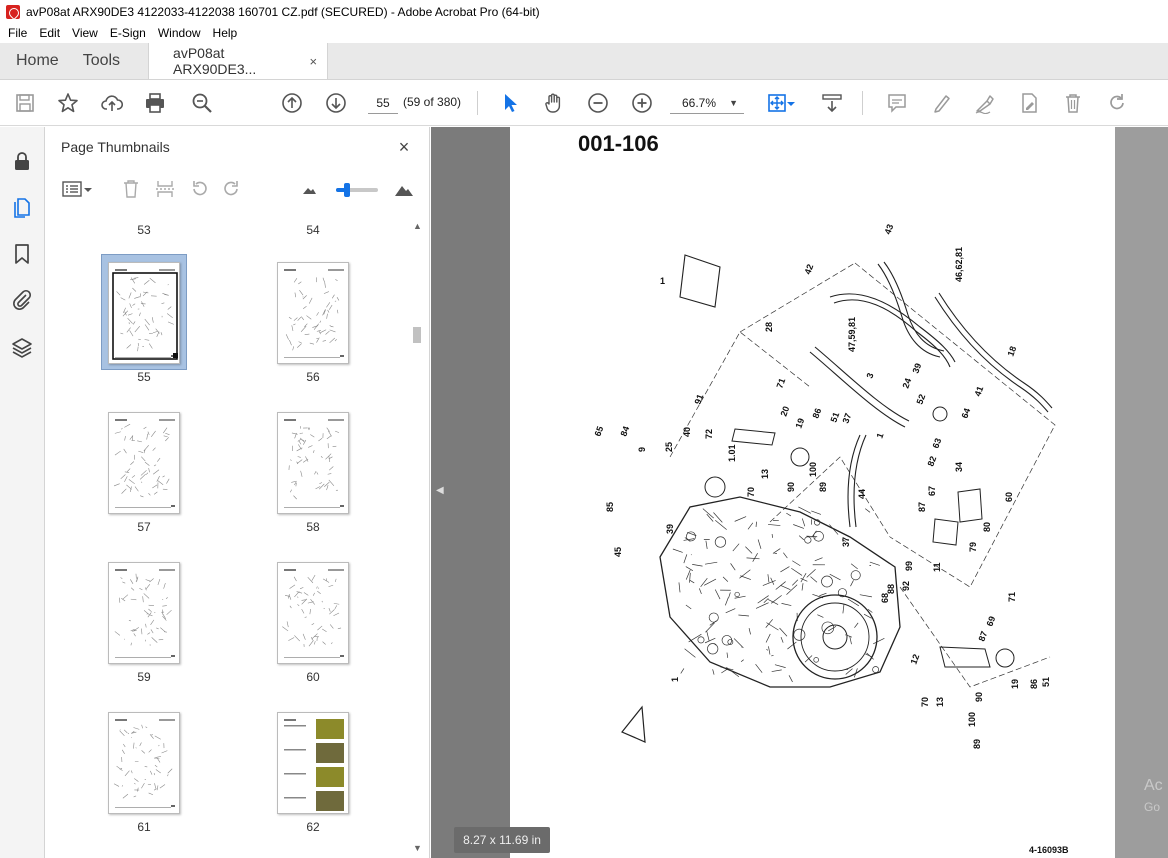 This screenshot has height=858, width=1168. I want to click on upload-icon, so click(112, 103).